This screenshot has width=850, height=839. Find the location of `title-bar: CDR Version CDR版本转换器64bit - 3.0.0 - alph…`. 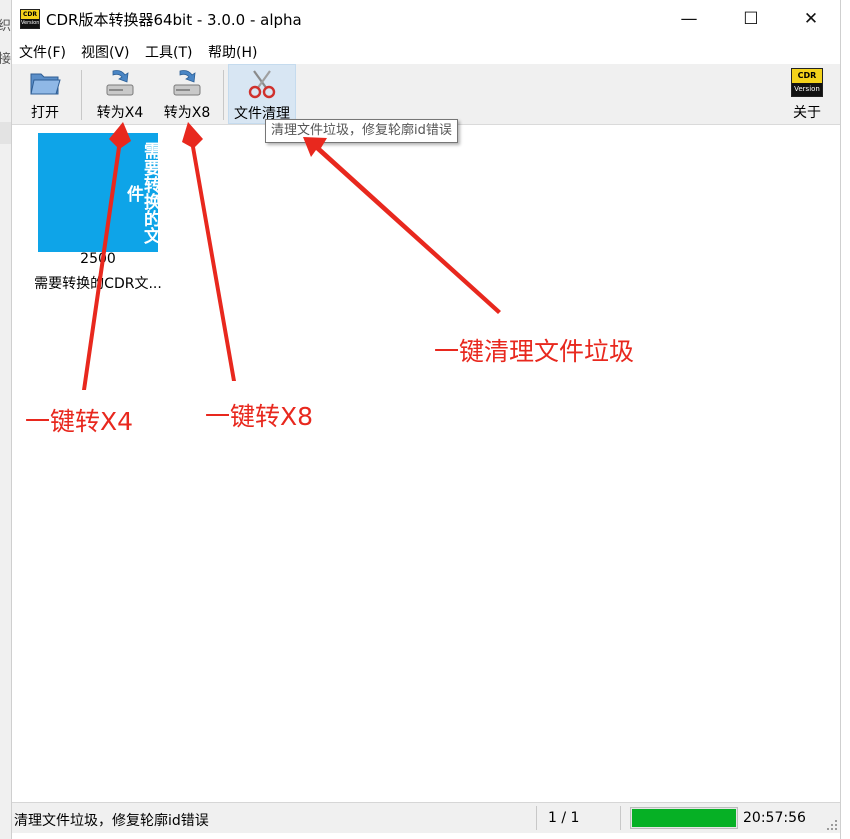

title-bar: CDR Version CDR版本转换器64bit - 3.0.0 - alph… is located at coordinates (426, 19).